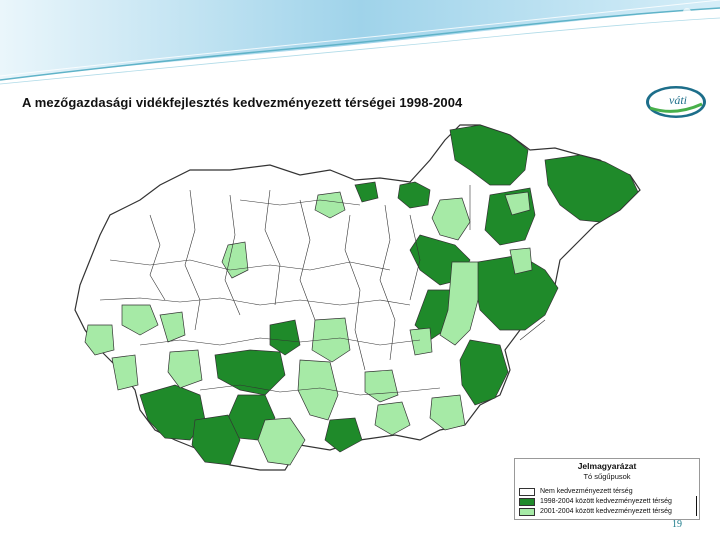  What do you see at coordinates (527, 512) in the screenshot?
I see `legend-swatch-light-green` at bounding box center [527, 512].